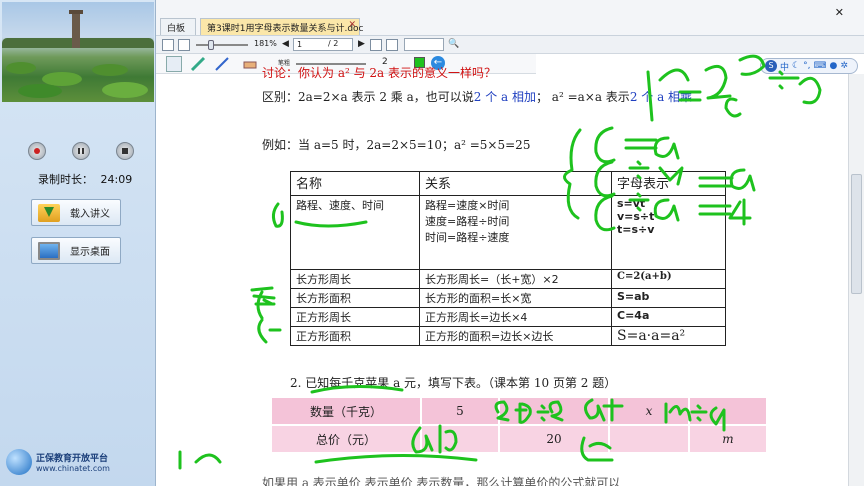 This screenshot has height=486, width=864. What do you see at coordinates (649, 411) in the screenshot?
I see `cell: x` at bounding box center [649, 411].